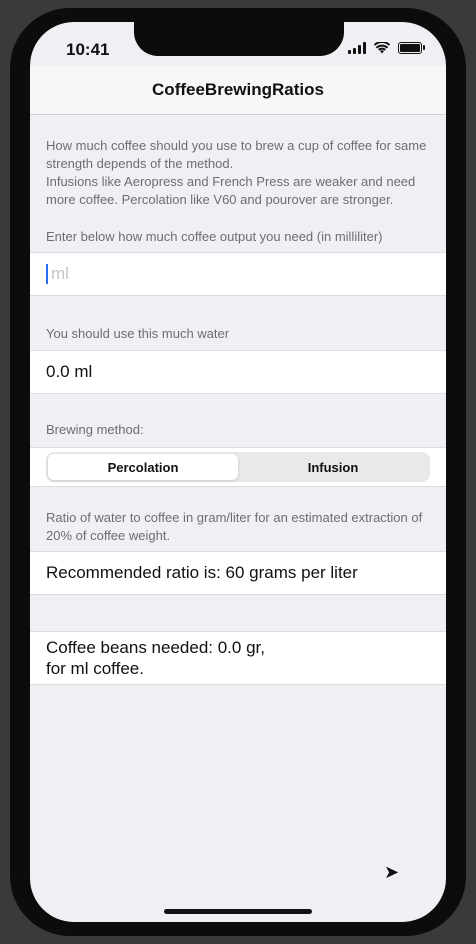 The height and width of the screenshot is (944, 476). What do you see at coordinates (238, 372) in the screenshot?
I see `water-cell: 0.0 ml` at bounding box center [238, 372].